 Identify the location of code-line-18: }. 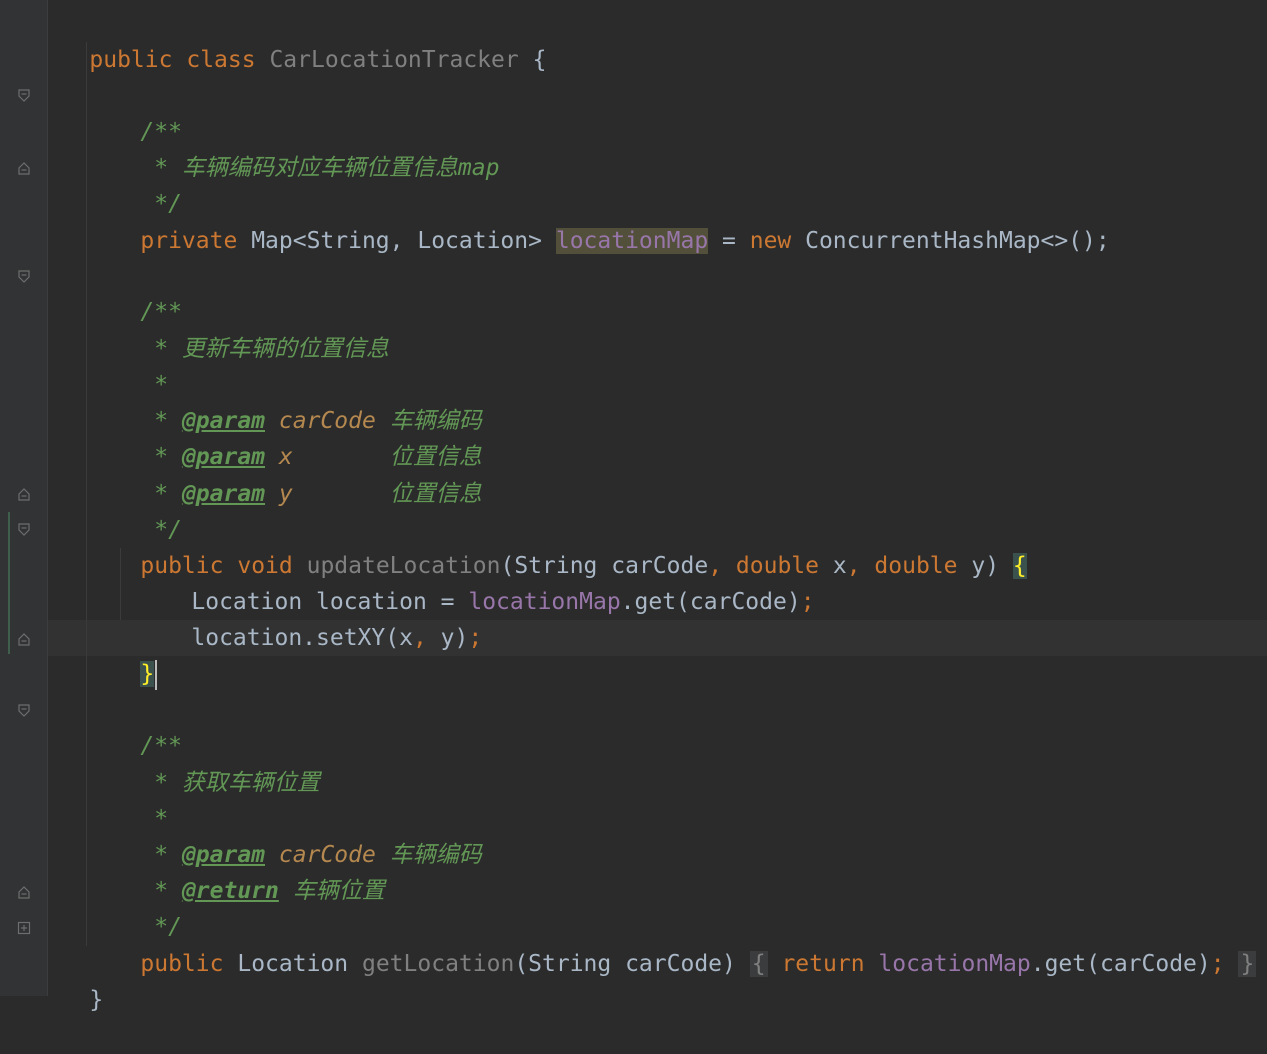
(121, 655).